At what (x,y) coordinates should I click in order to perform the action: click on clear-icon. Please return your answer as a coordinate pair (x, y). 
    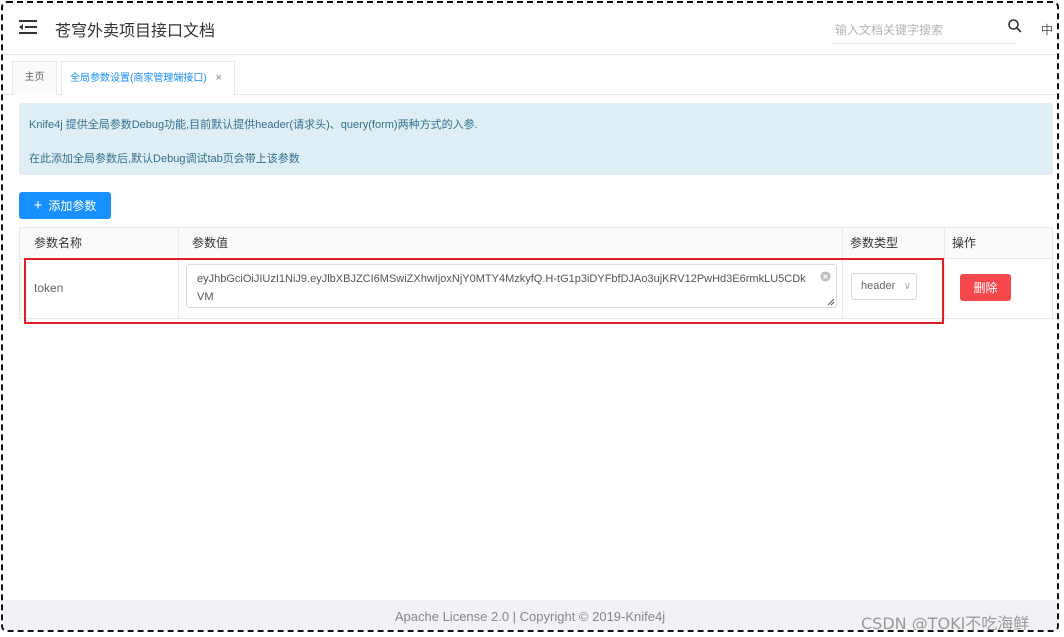
    Looking at the image, I should click on (825, 276).